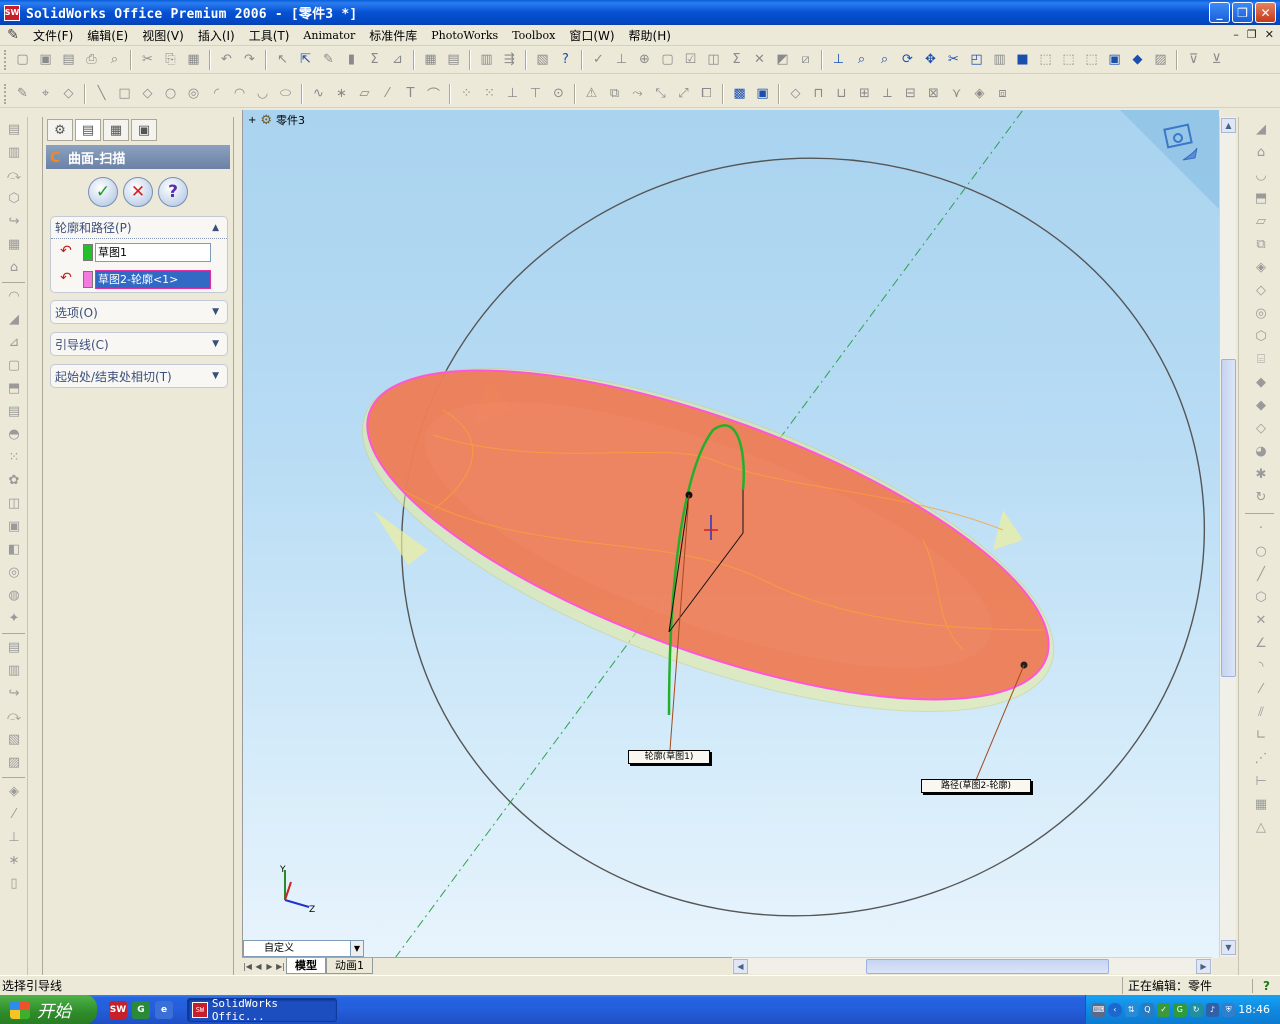 The height and width of the screenshot is (1024, 1280). Describe the element at coordinates (14, 458) in the screenshot. I see `pattern-icon: ⁙` at that location.